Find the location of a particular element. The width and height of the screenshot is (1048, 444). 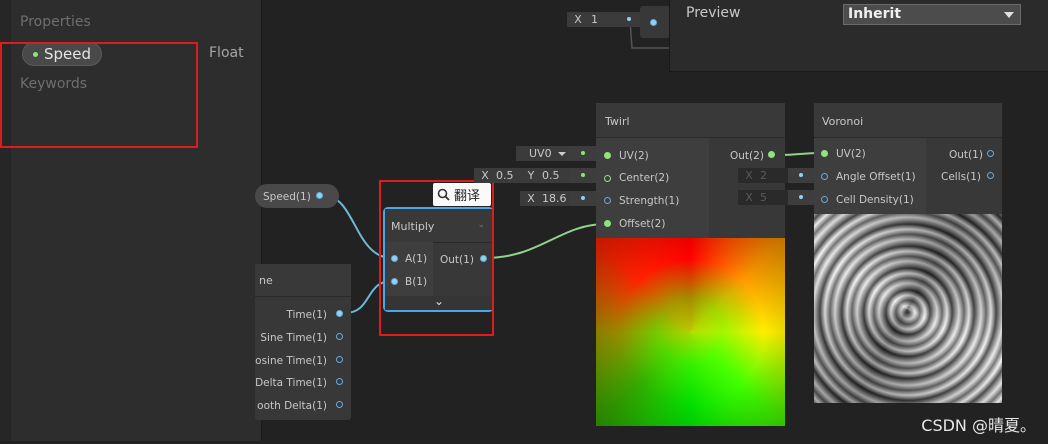

voronoi-out-label: Out(1) is located at coordinates (966, 155).